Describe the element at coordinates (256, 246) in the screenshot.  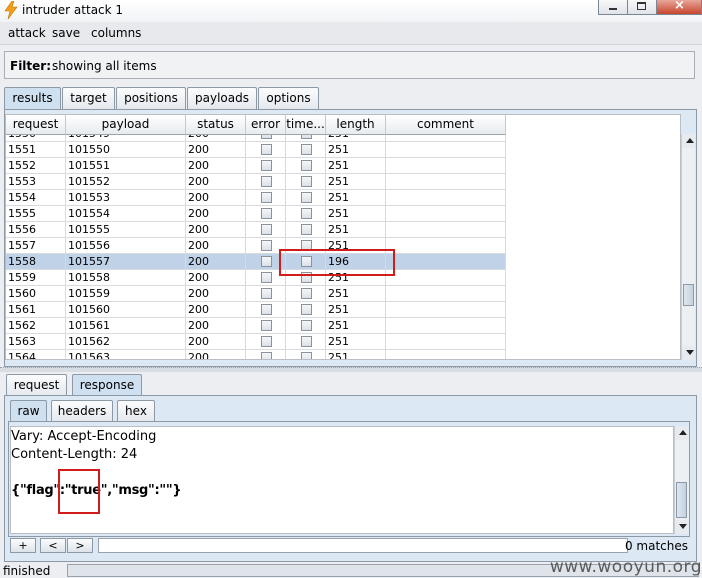
I see `table-row: 1557 101556 200 251` at that location.